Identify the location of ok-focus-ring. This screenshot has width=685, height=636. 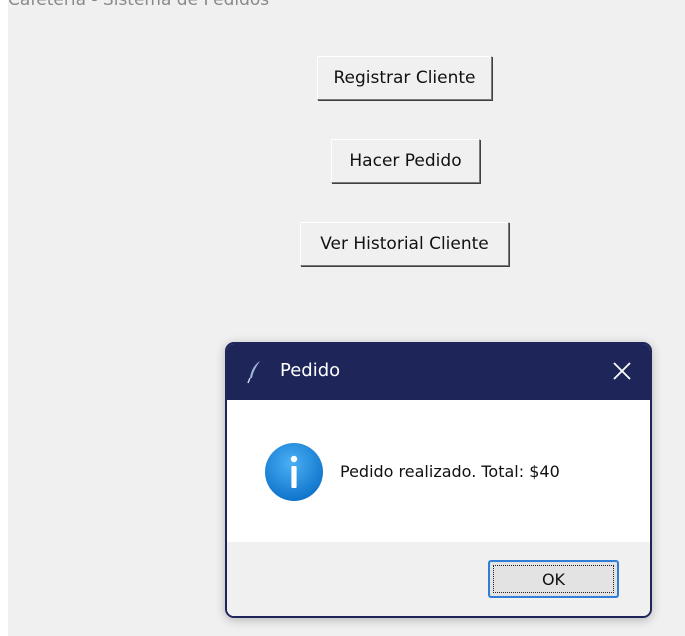
(553, 579).